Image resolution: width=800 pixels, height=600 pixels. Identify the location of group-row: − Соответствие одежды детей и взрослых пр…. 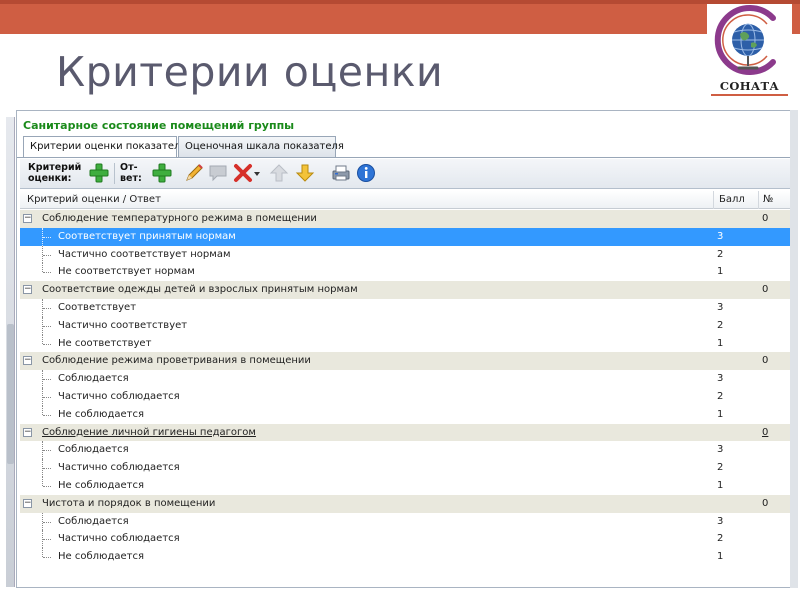
(406, 290).